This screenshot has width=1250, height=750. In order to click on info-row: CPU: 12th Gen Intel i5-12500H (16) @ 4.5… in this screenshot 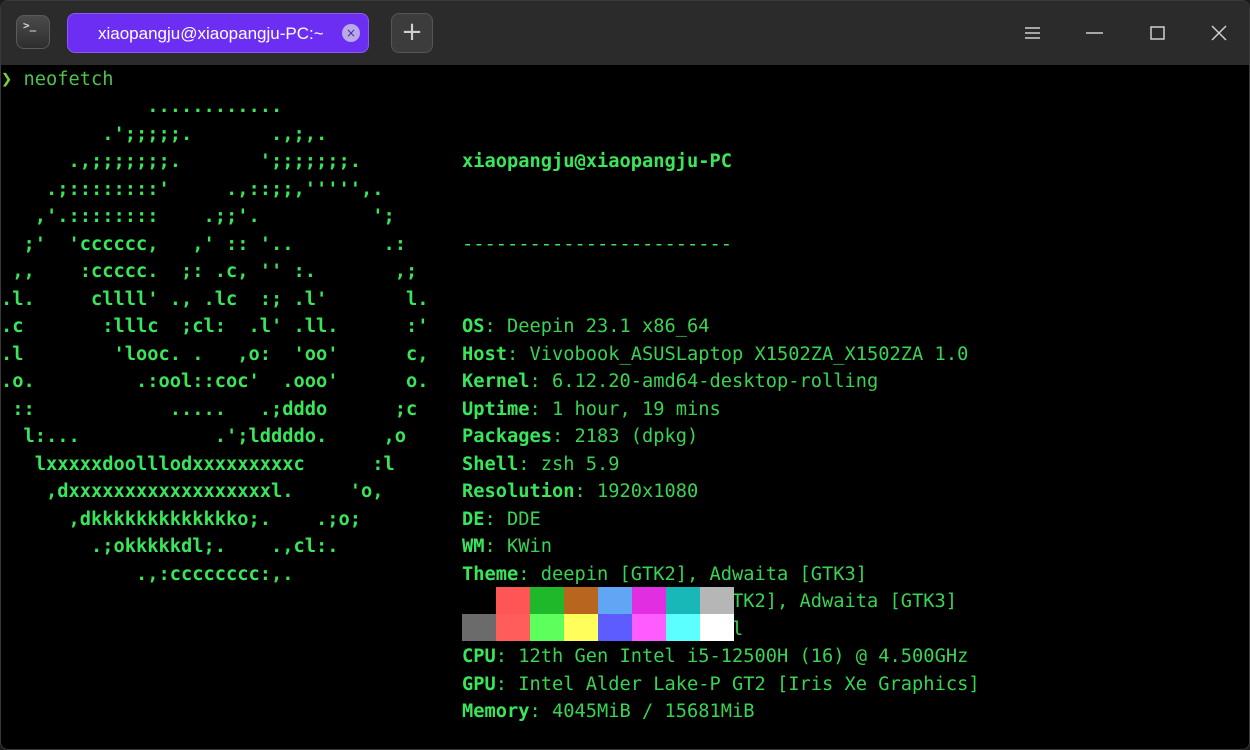, I will do `click(721, 657)`.